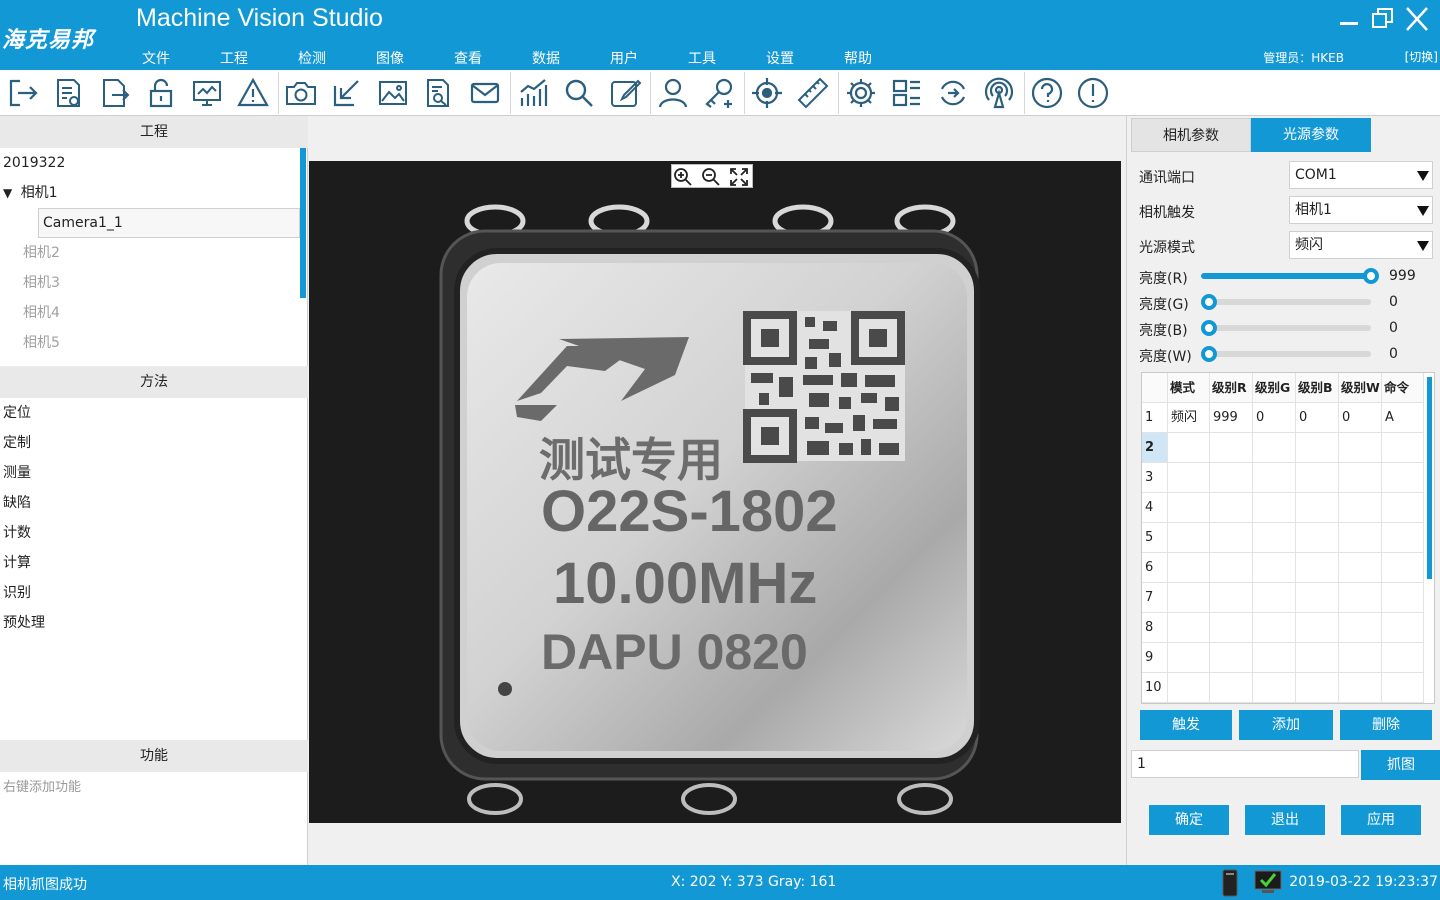 This screenshot has width=1440, height=900. What do you see at coordinates (1155, 628) in the screenshot?
I see `table-row-index: 8` at bounding box center [1155, 628].